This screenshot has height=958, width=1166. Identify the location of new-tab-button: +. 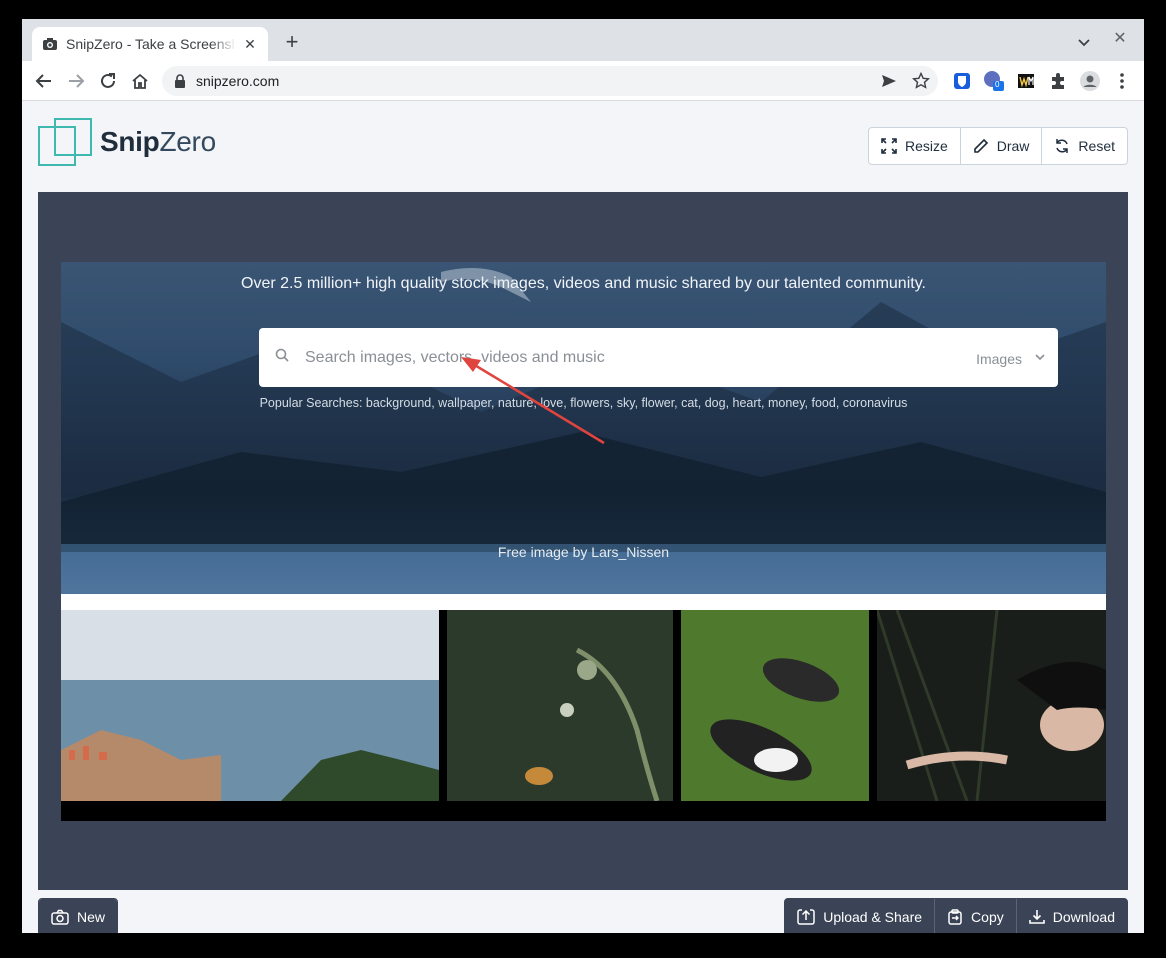
(292, 43).